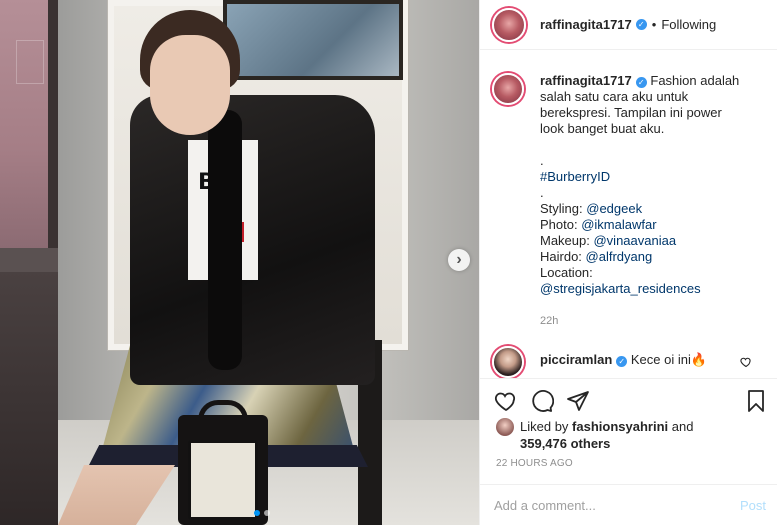 Image resolution: width=777 pixels, height=525 pixels. What do you see at coordinates (649, 321) in the screenshot?
I see `caption-time: 22h` at bounding box center [649, 321].